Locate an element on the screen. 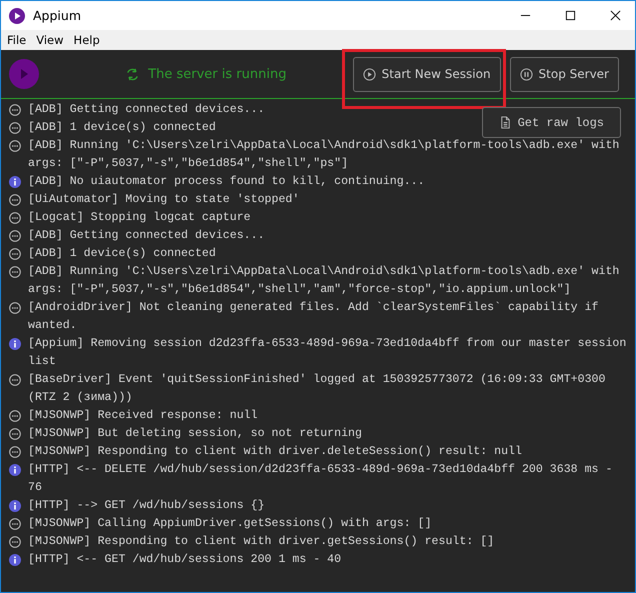 The height and width of the screenshot is (593, 636). play-icon is located at coordinates (369, 74).